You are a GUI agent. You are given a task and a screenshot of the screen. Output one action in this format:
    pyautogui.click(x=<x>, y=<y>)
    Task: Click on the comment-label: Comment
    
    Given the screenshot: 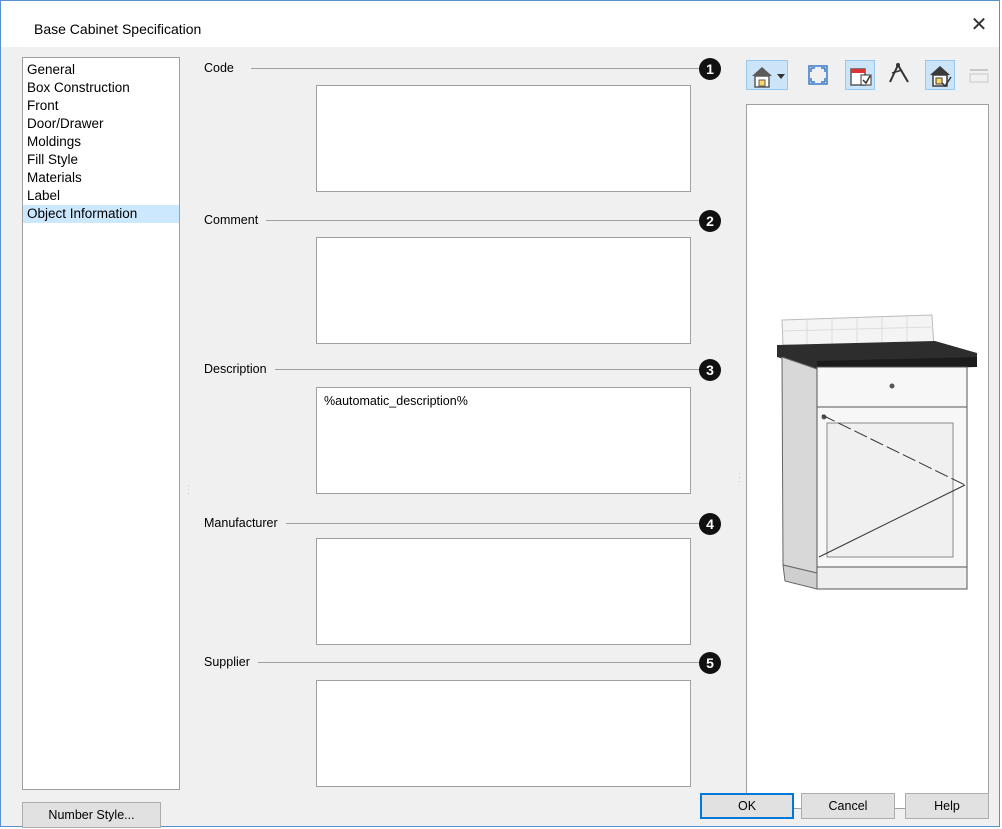 What is the action you would take?
    pyautogui.click(x=235, y=220)
    